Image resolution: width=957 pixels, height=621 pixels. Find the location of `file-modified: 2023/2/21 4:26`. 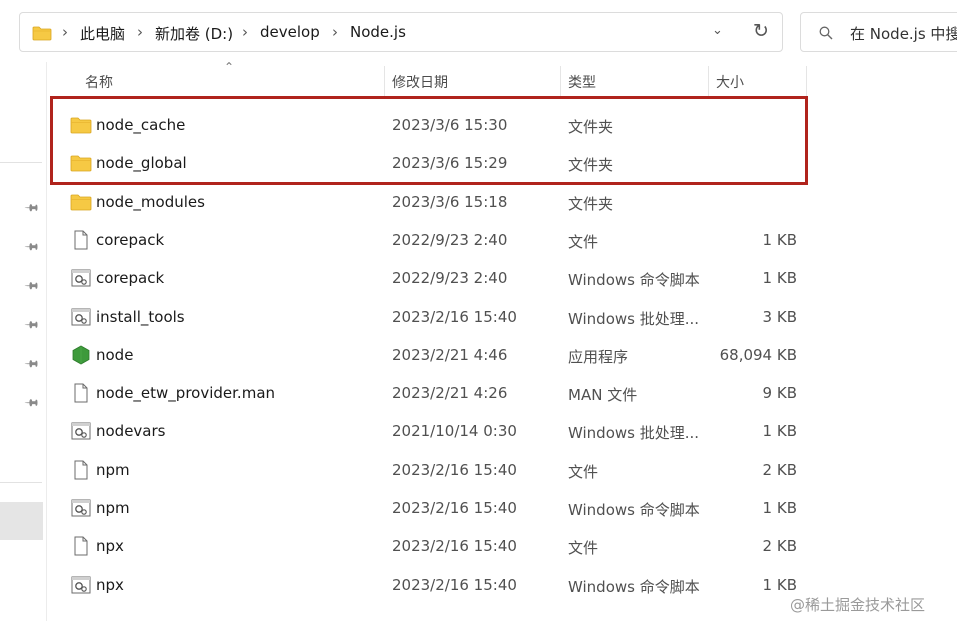

file-modified: 2023/2/21 4:26 is located at coordinates (450, 393).